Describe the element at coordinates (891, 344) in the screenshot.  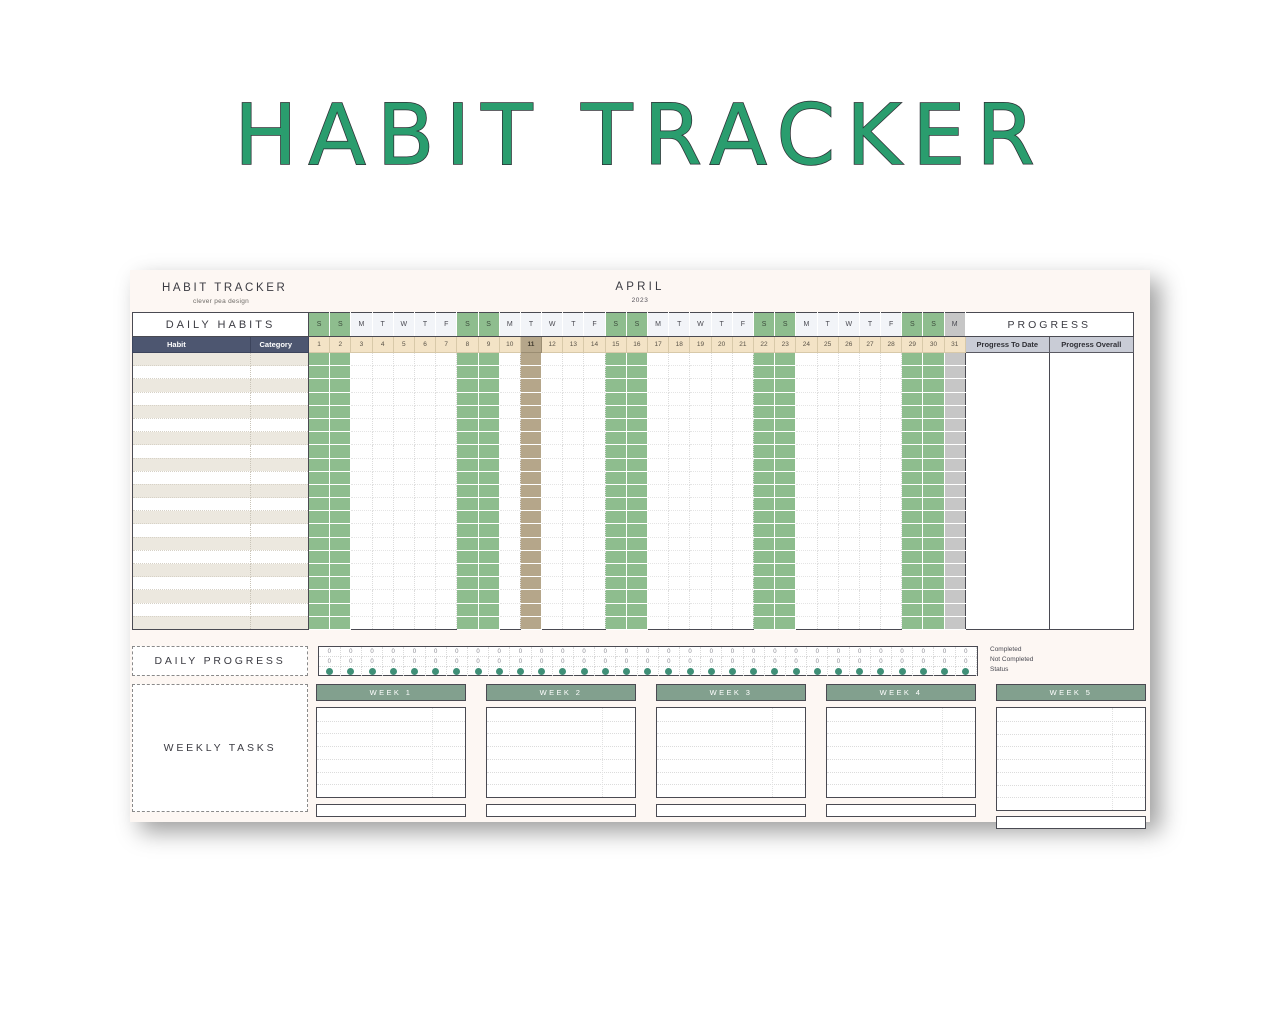
I see `day-number-28: 28` at that location.